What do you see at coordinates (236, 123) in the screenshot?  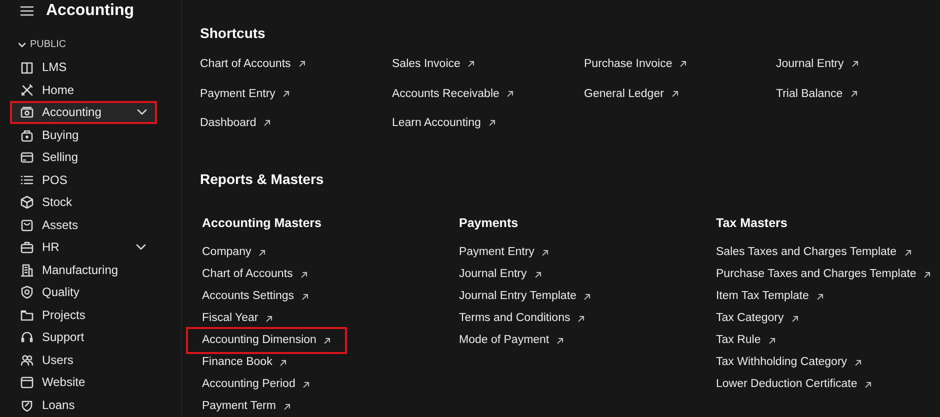 I see `link: Dashboard` at bounding box center [236, 123].